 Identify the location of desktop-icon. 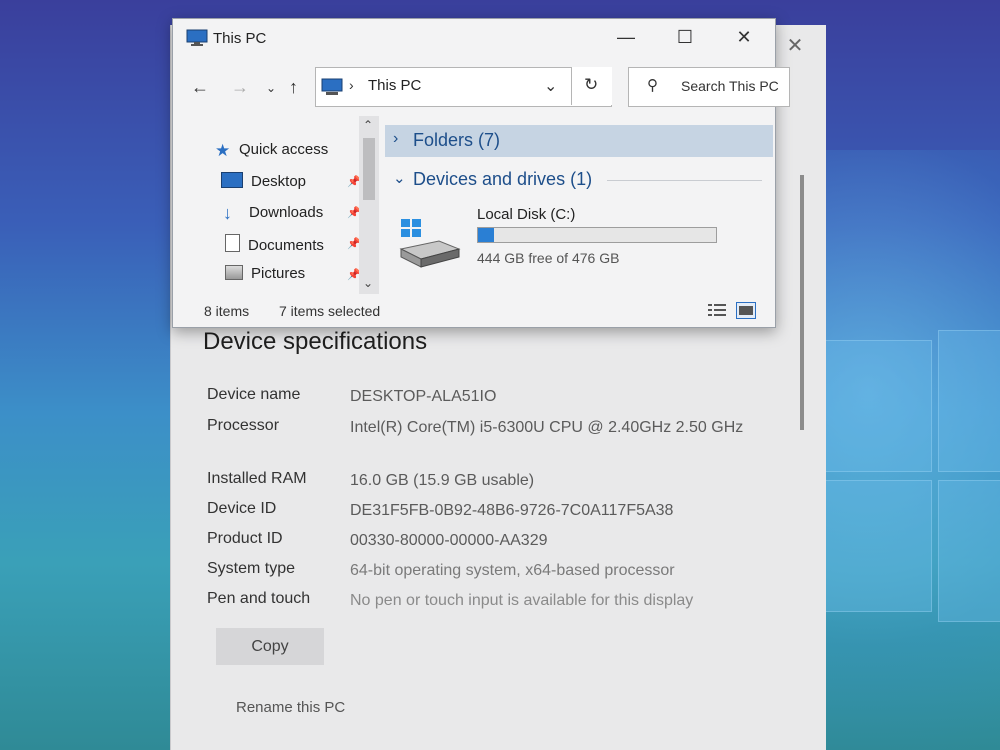
(232, 180).